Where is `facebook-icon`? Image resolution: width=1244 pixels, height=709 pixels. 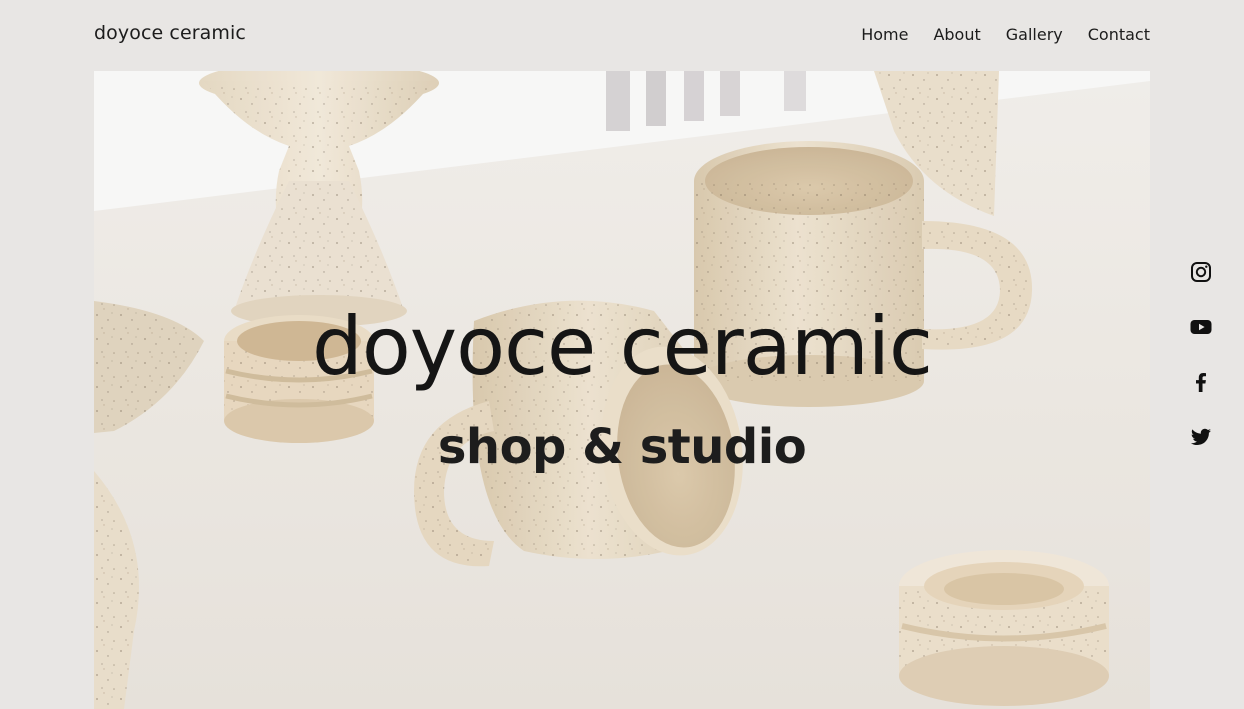 facebook-icon is located at coordinates (1201, 382).